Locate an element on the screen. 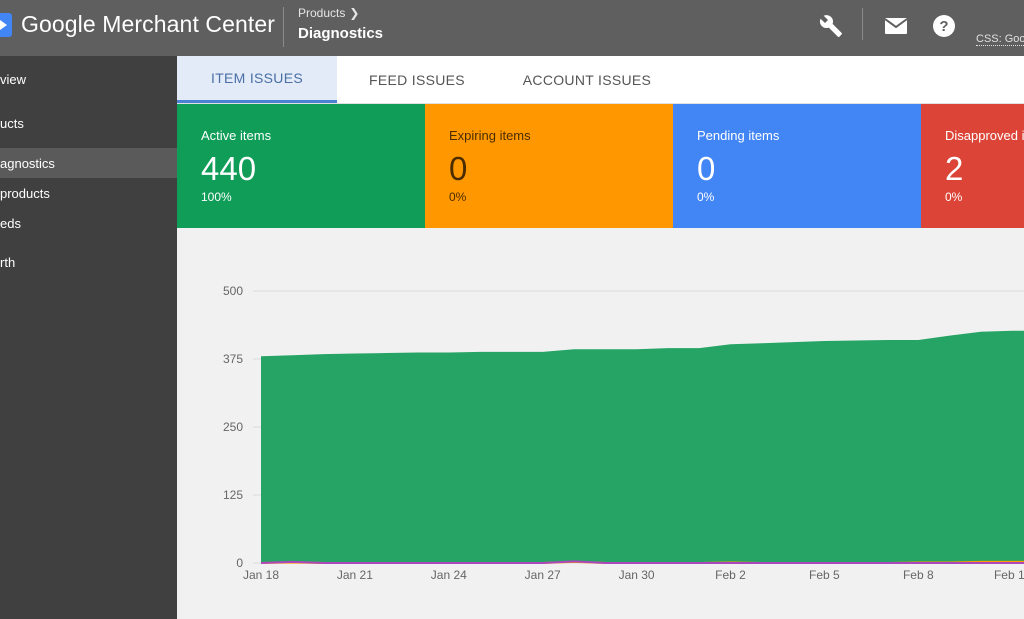 The width and height of the screenshot is (1024, 619). breadcrumb: Products ❯ is located at coordinates (328, 13).